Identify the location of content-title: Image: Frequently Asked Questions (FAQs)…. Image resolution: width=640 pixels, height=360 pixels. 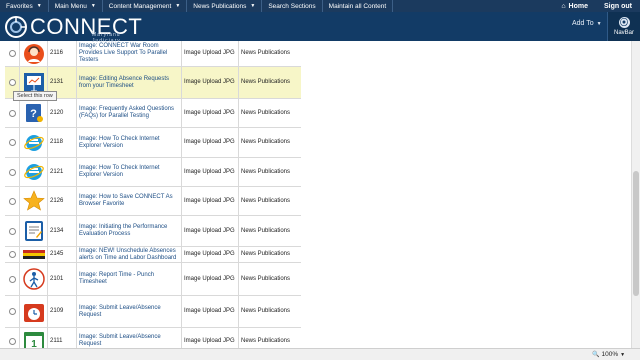
(129, 113).